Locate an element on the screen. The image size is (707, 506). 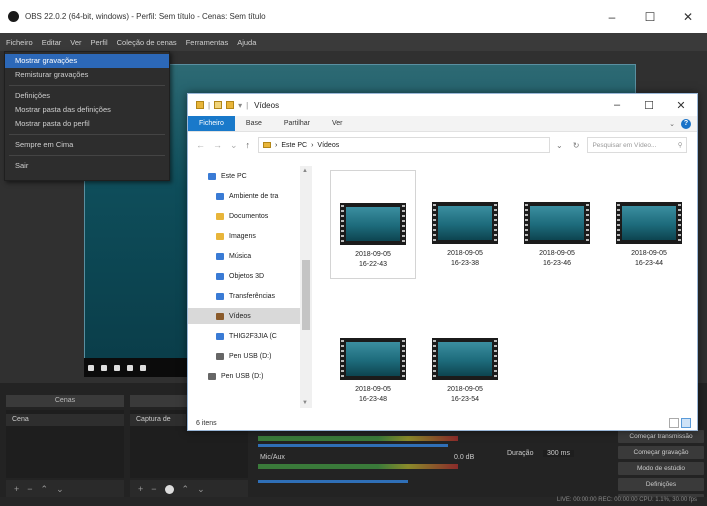
search-box: Pesquisar em Vídeo... ⚲ is located at coordinates (637, 145).